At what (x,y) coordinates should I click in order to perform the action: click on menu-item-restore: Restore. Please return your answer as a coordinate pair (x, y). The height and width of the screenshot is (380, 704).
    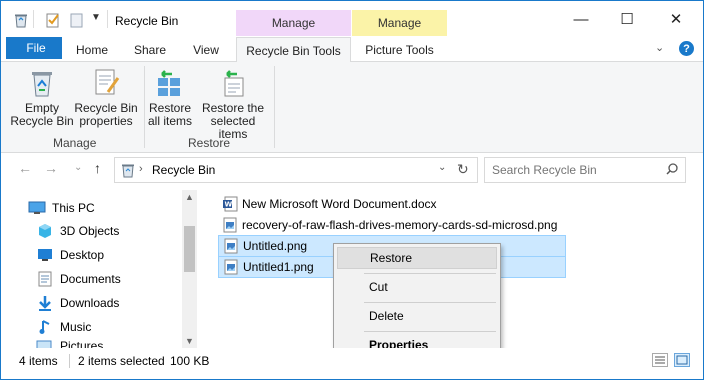
    Looking at the image, I should click on (417, 258).